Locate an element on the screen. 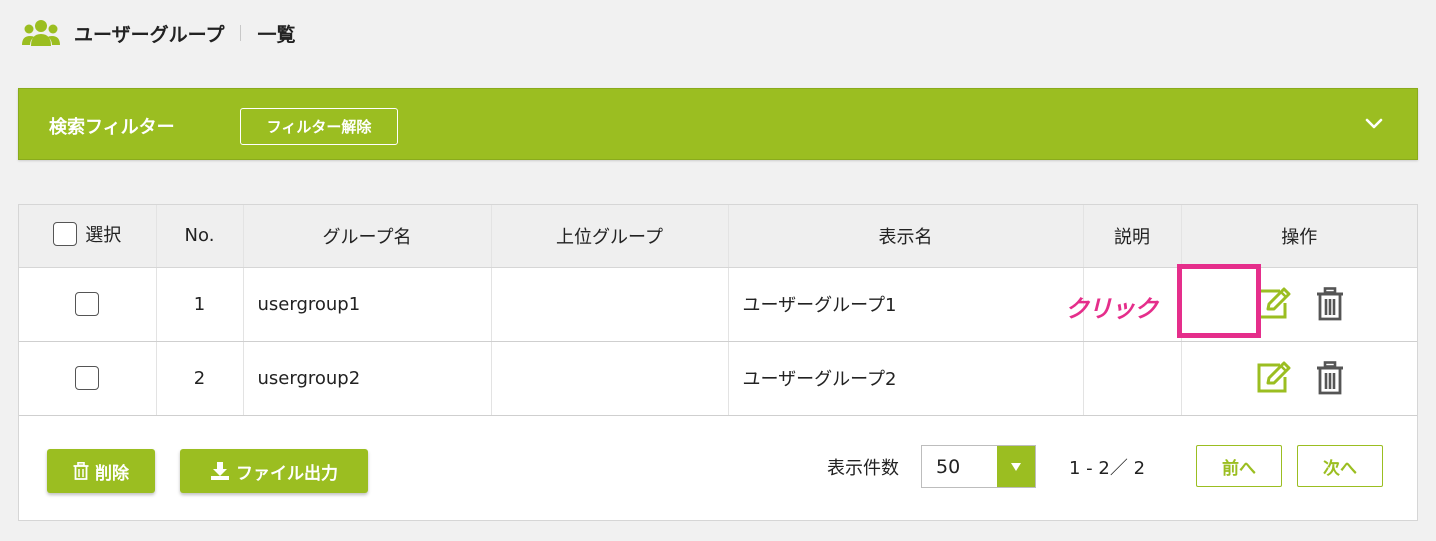  column-header-actions: 操作 is located at coordinates (1299, 236).